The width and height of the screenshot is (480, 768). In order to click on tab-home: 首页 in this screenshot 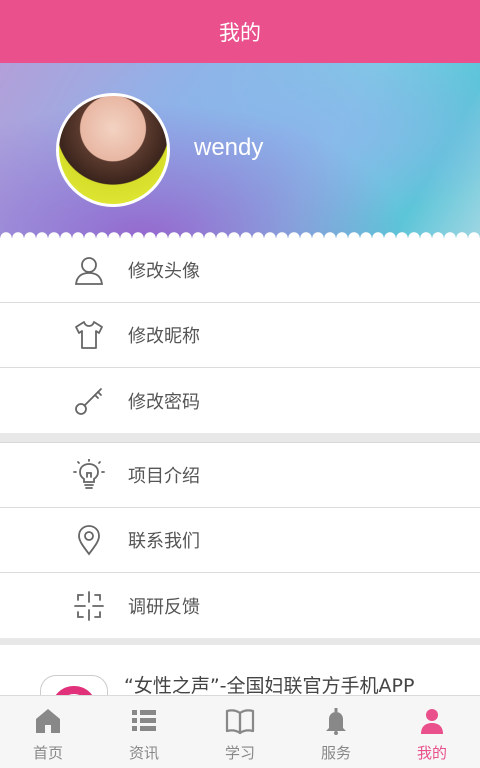, I will do `click(48, 732)`.